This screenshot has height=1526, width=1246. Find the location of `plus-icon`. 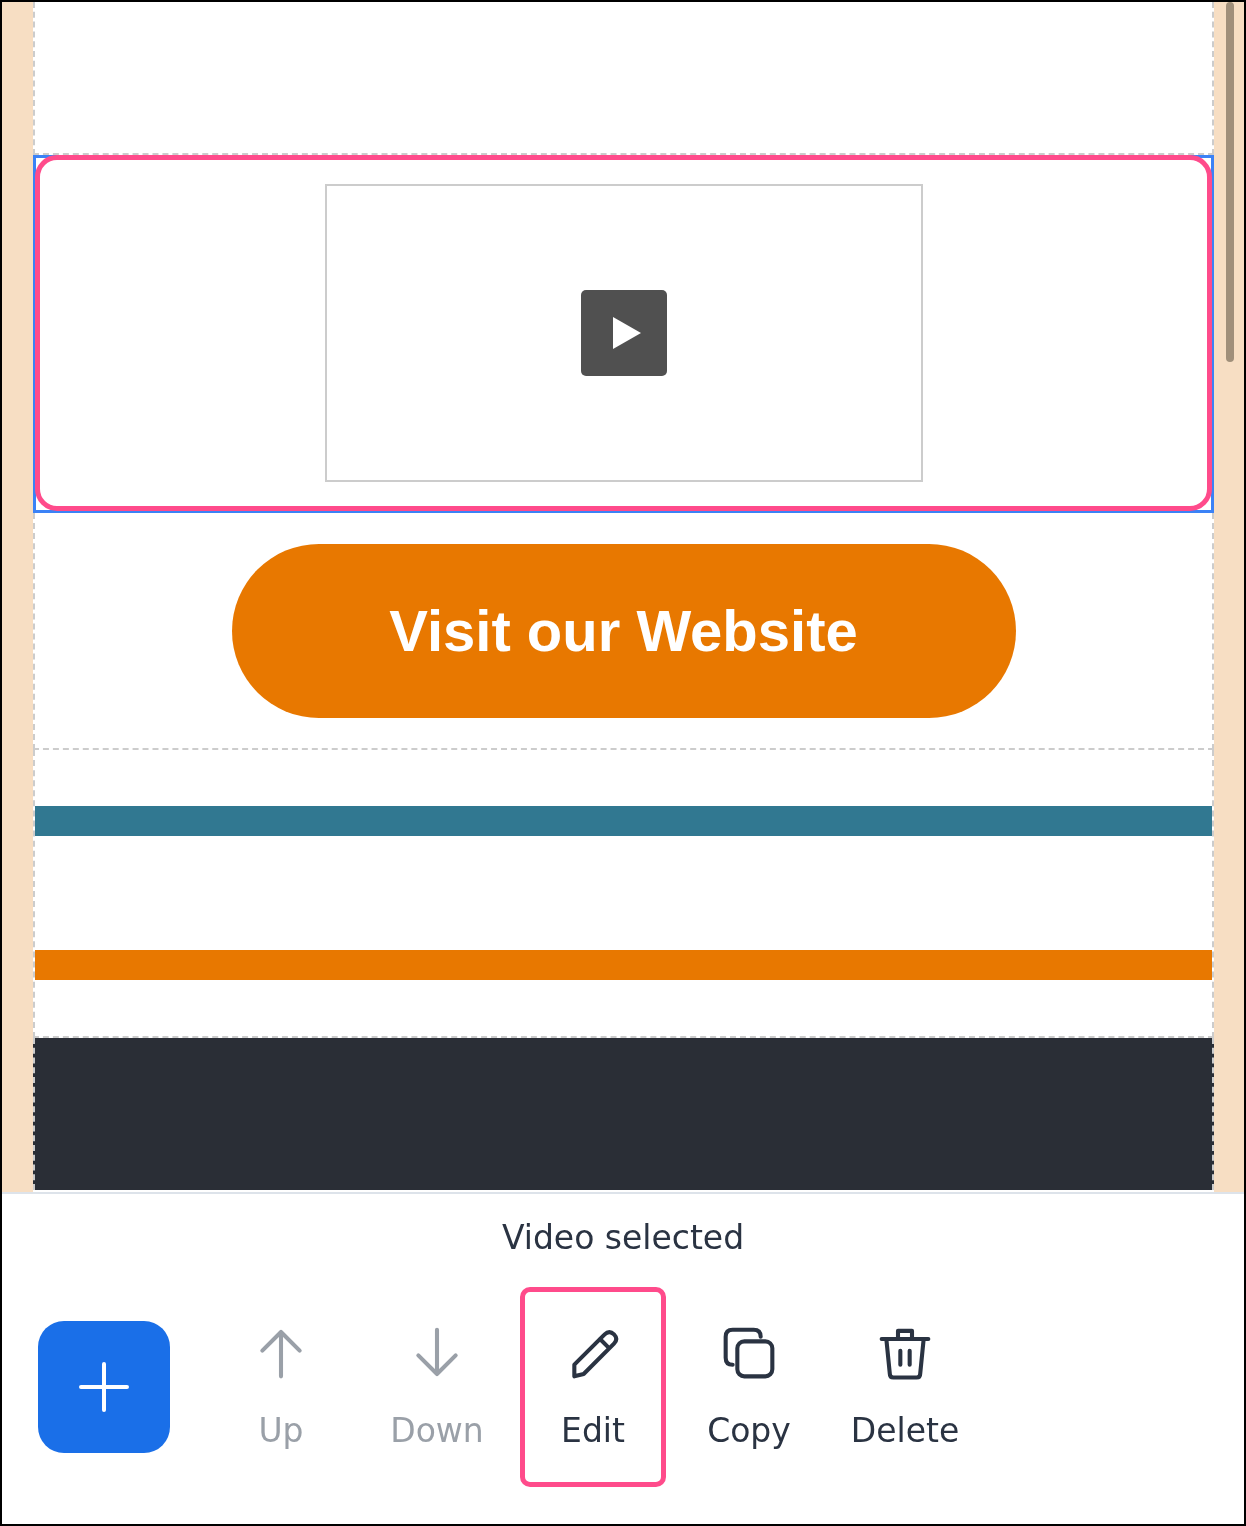

plus-icon is located at coordinates (104, 1387).